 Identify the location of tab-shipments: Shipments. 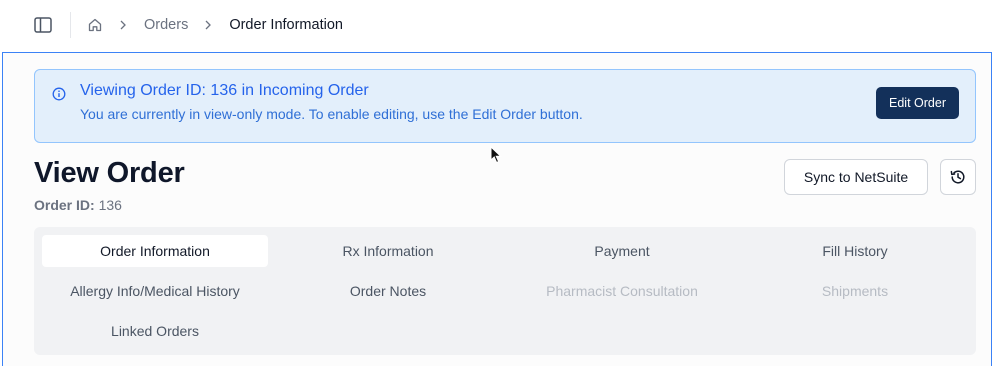
(855, 291).